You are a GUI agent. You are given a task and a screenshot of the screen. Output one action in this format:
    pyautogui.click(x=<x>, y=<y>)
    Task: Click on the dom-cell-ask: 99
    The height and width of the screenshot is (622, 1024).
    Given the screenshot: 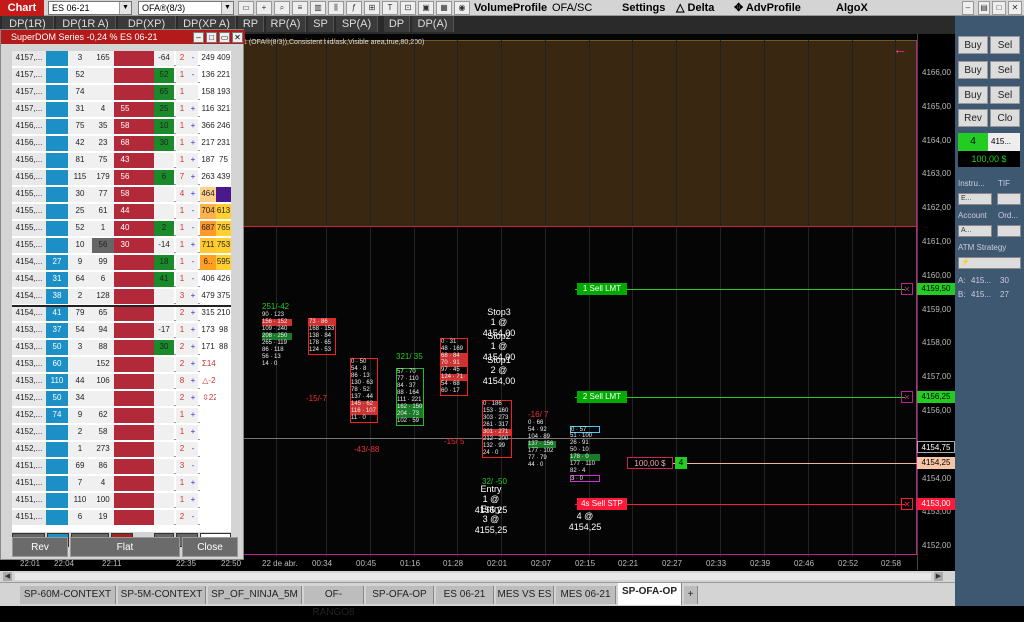 What is the action you would take?
    pyautogui.click(x=103, y=262)
    